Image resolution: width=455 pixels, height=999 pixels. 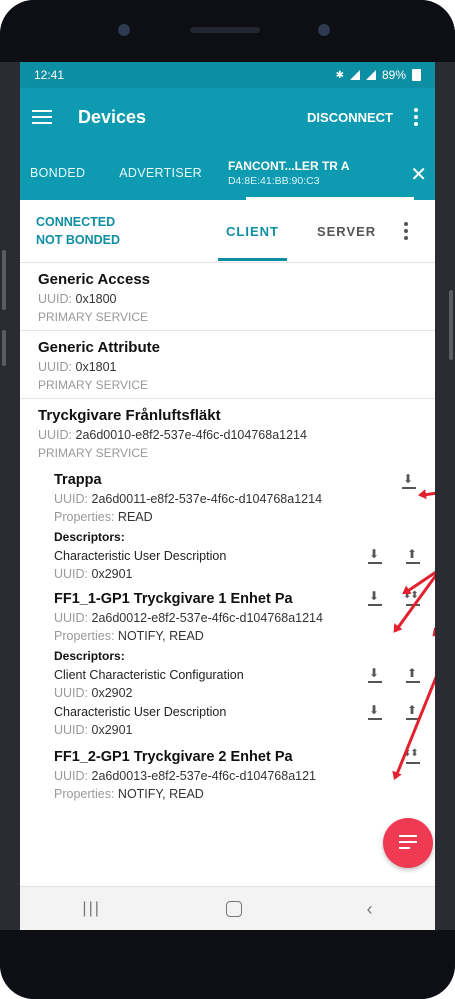 I want to click on status-bar: 12:41 ✱ 89%, so click(x=227, y=75).